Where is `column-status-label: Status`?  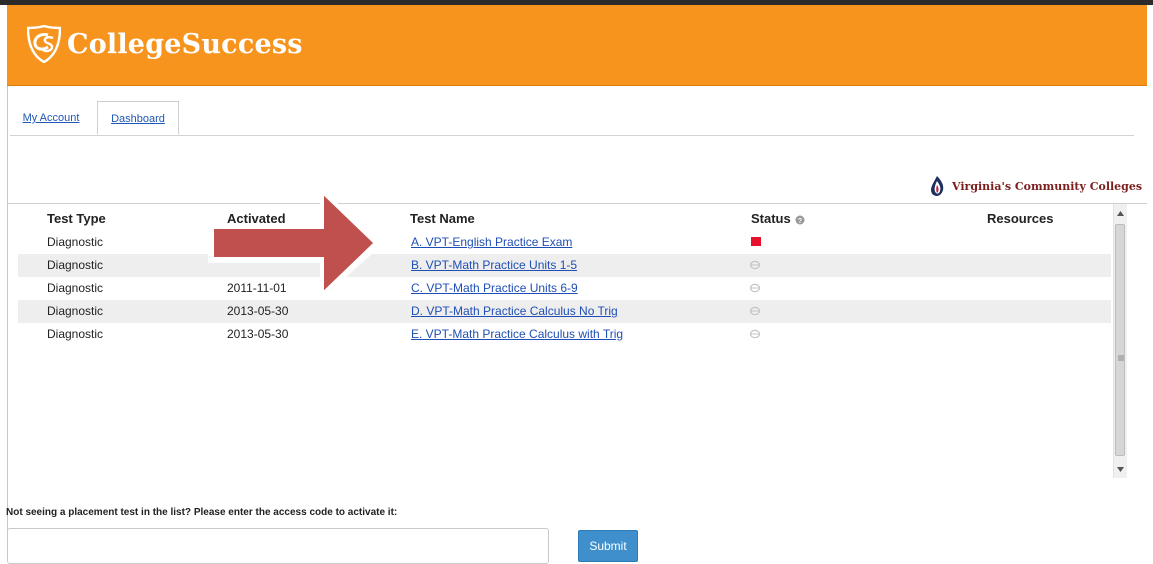
column-status-label: Status is located at coordinates (771, 218).